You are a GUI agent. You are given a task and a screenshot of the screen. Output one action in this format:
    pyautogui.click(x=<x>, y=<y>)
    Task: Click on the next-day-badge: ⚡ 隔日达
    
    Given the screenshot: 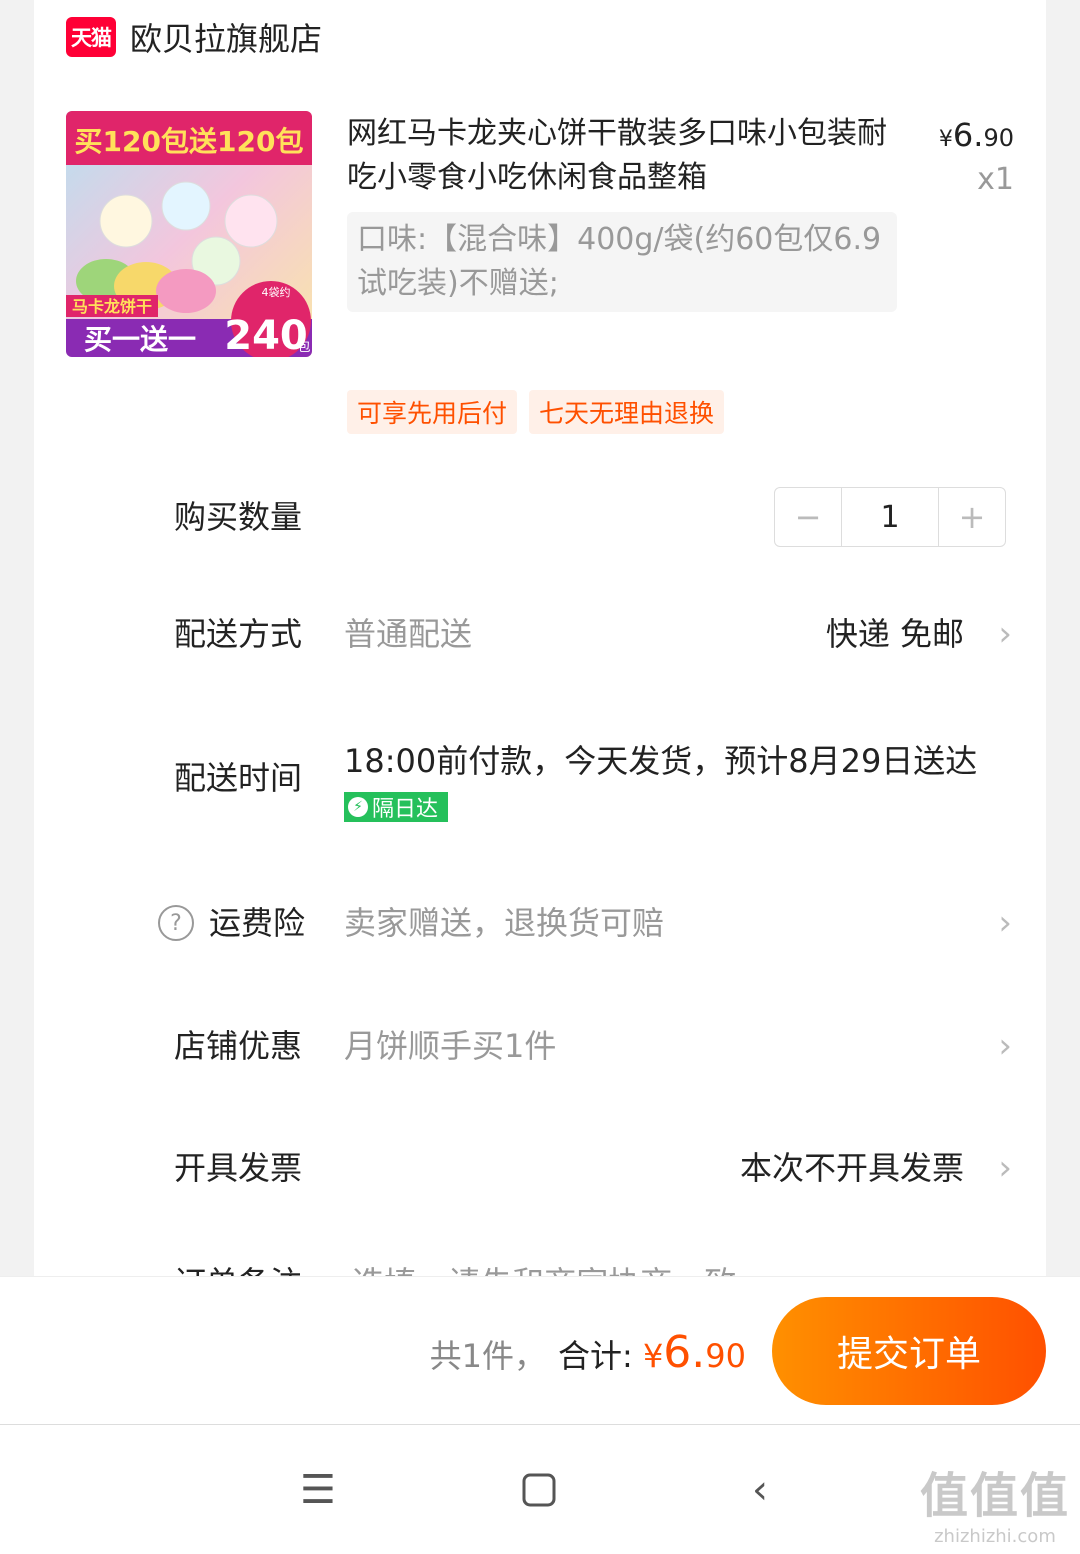 What is the action you would take?
    pyautogui.click(x=396, y=807)
    